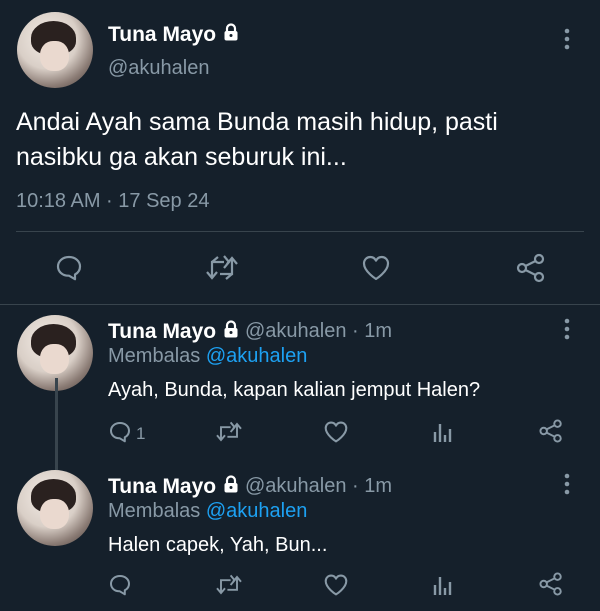 This screenshot has width=600, height=611. I want to click on reply-text: Ayah, Bunda, kapan kalian jemput Halen?, so click(294, 390).